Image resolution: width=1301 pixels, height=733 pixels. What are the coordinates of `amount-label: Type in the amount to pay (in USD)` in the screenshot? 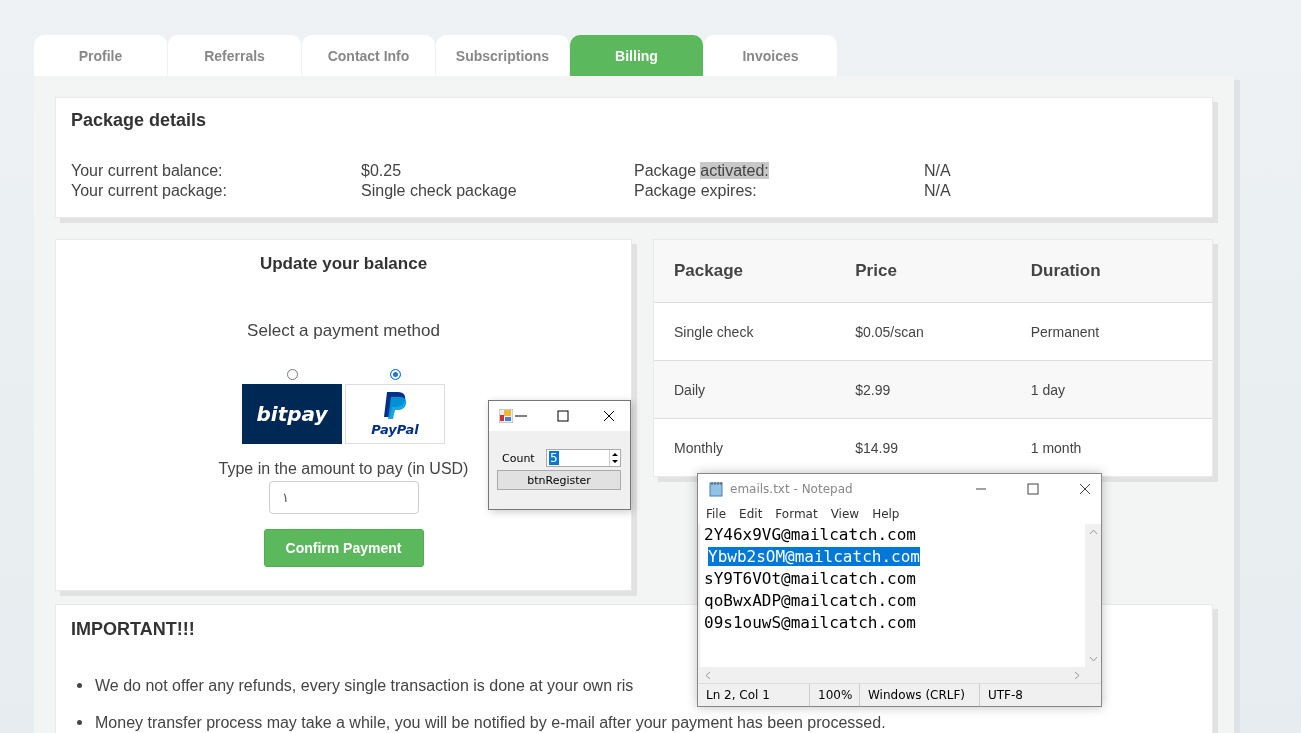 It's located at (343, 469).